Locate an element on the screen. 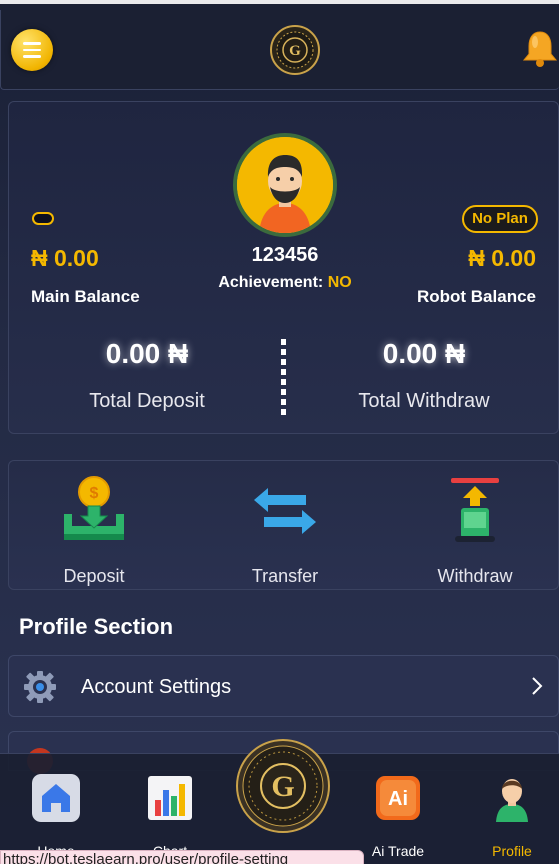 This screenshot has width=559, height=864. transfer-label: Transfer is located at coordinates (285, 576).